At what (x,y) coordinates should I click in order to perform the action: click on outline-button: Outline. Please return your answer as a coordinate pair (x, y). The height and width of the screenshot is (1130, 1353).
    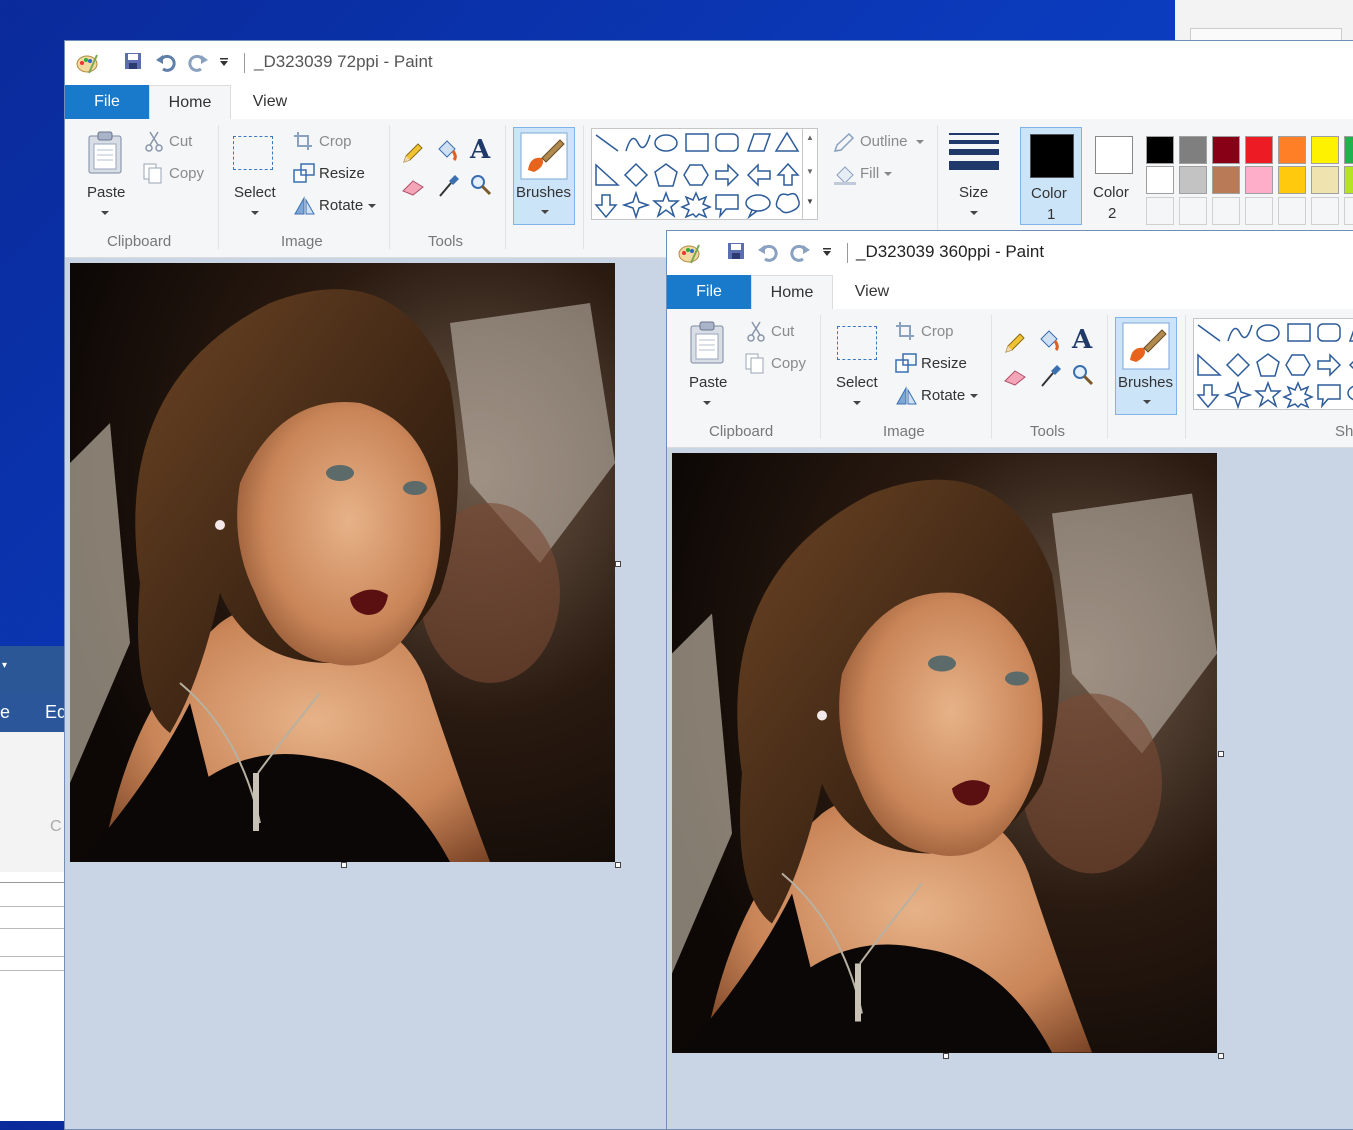
    Looking at the image, I should click on (884, 141).